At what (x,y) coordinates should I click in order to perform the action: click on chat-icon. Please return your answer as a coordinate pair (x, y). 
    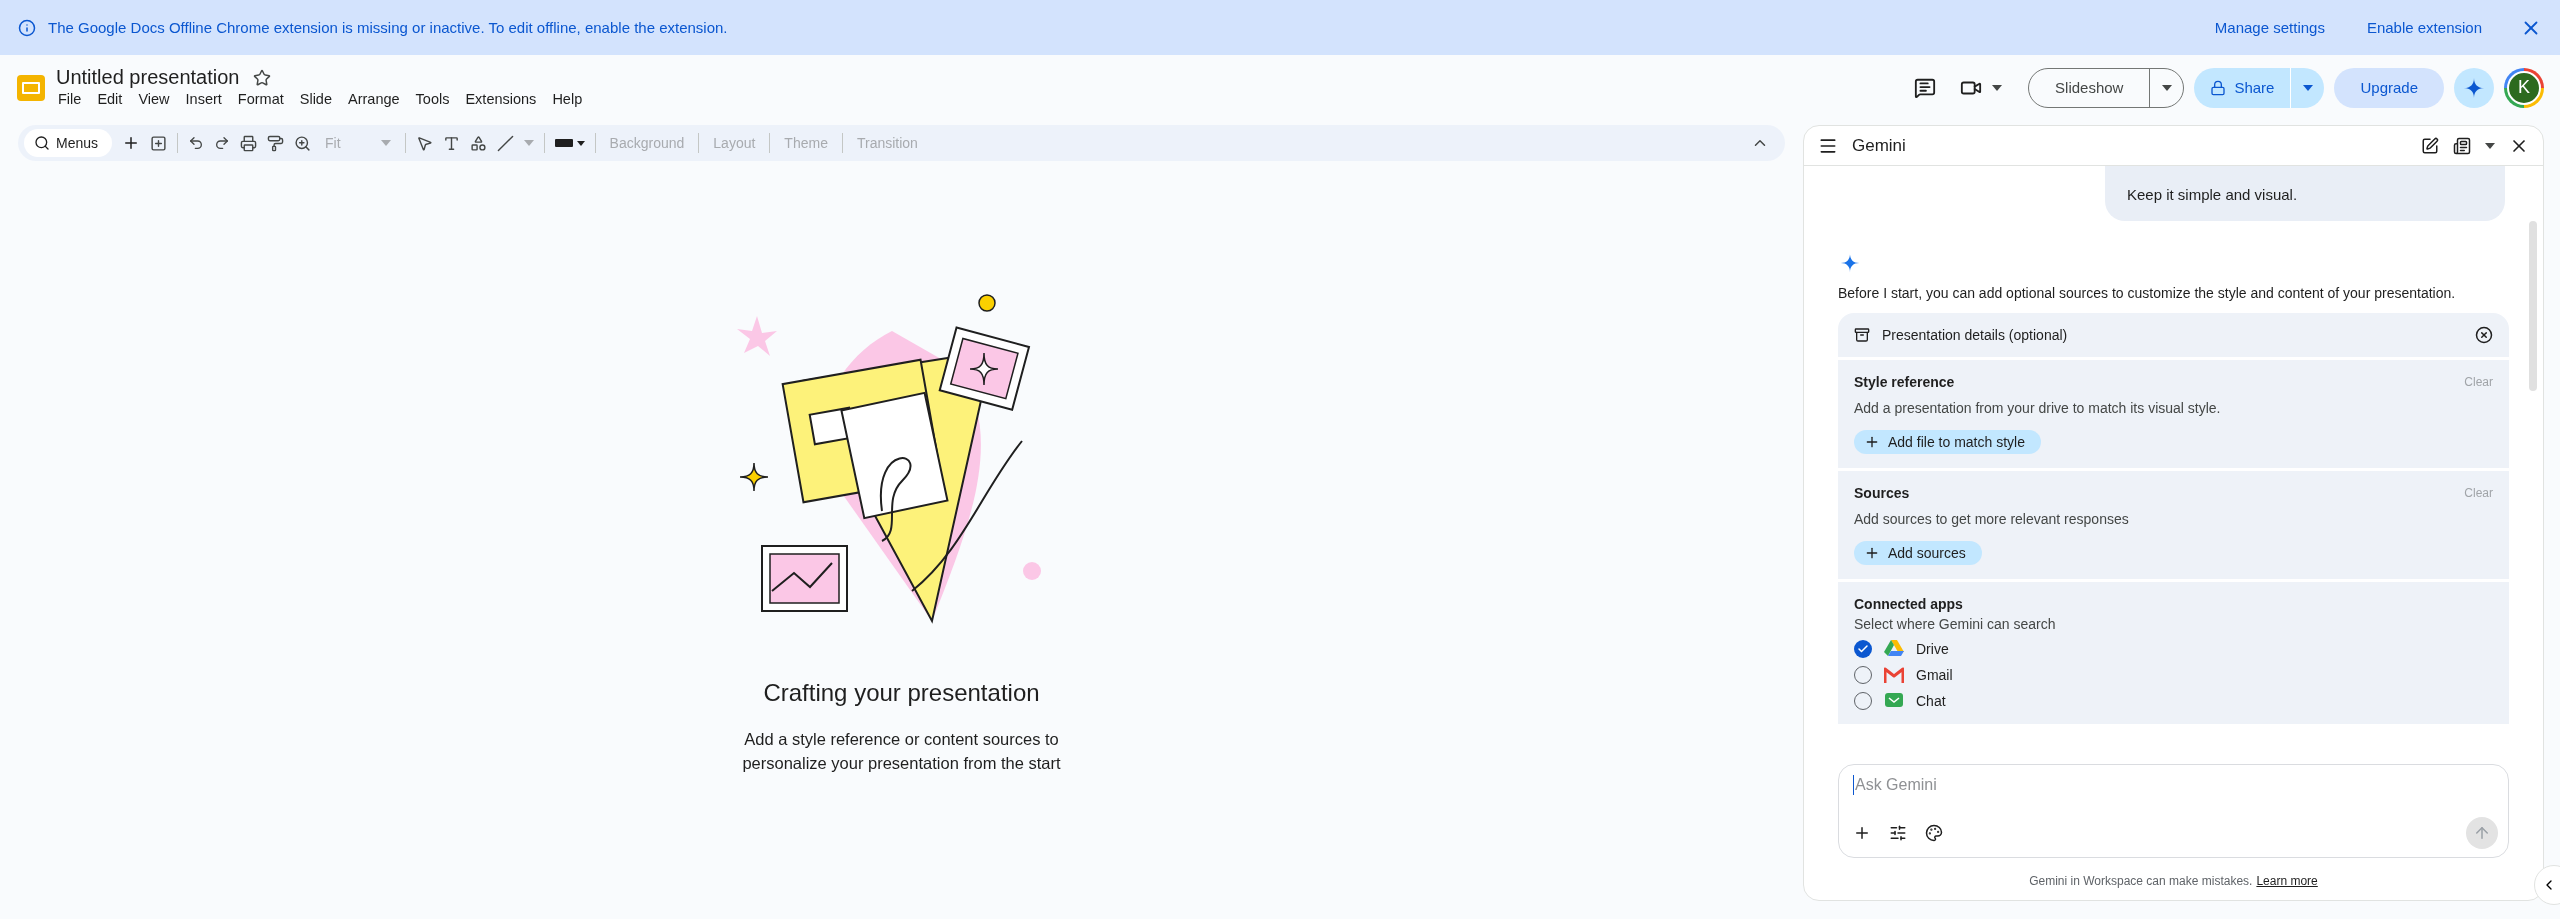
    Looking at the image, I should click on (1894, 701).